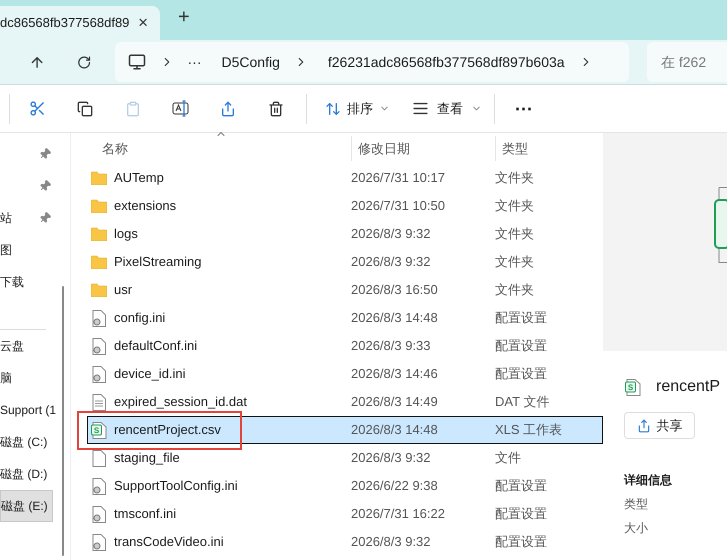 Image resolution: width=727 pixels, height=560 pixels. I want to click on breadcrumb-ellipsis: ···, so click(195, 62).